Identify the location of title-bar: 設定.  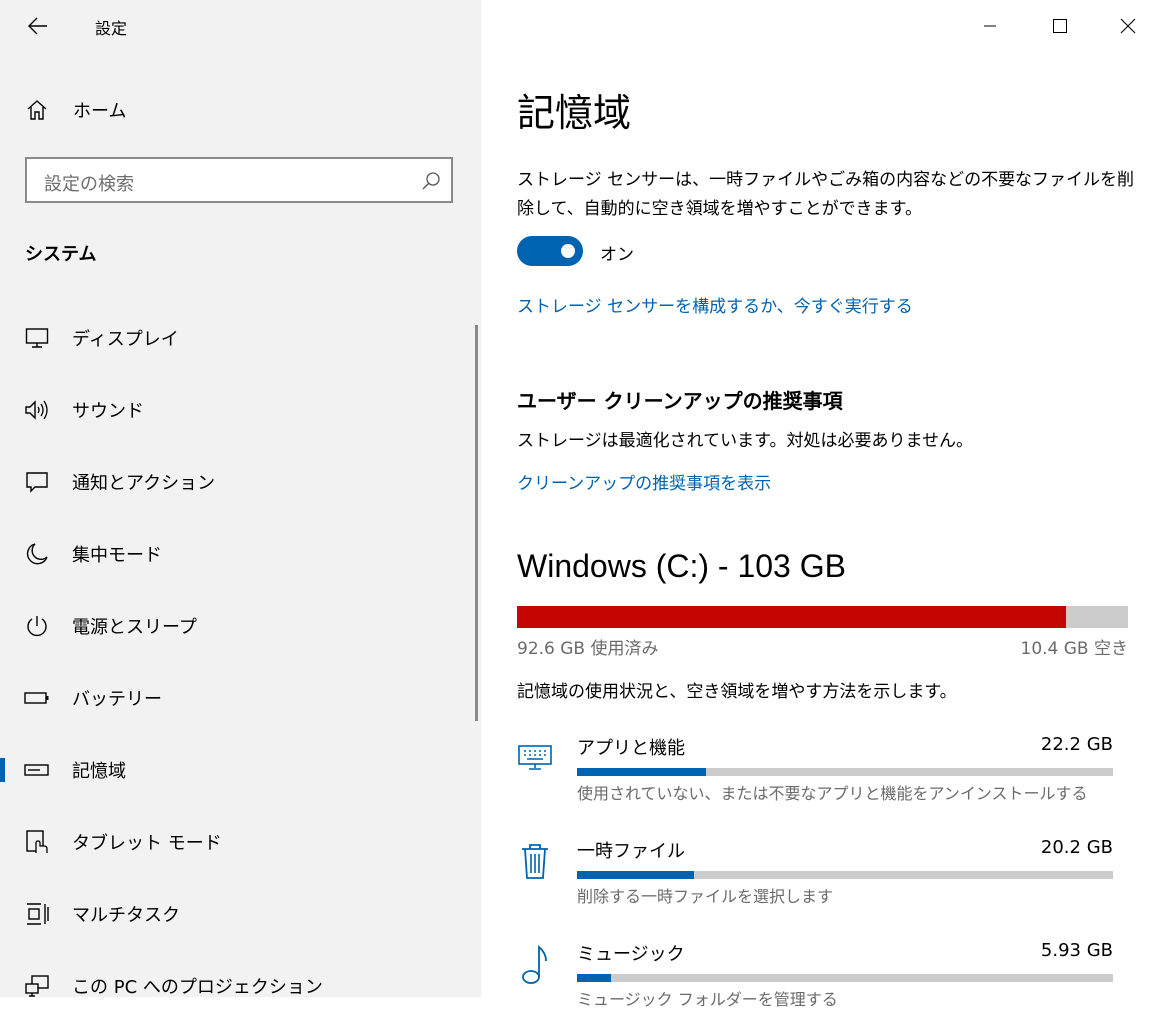
(240, 25).